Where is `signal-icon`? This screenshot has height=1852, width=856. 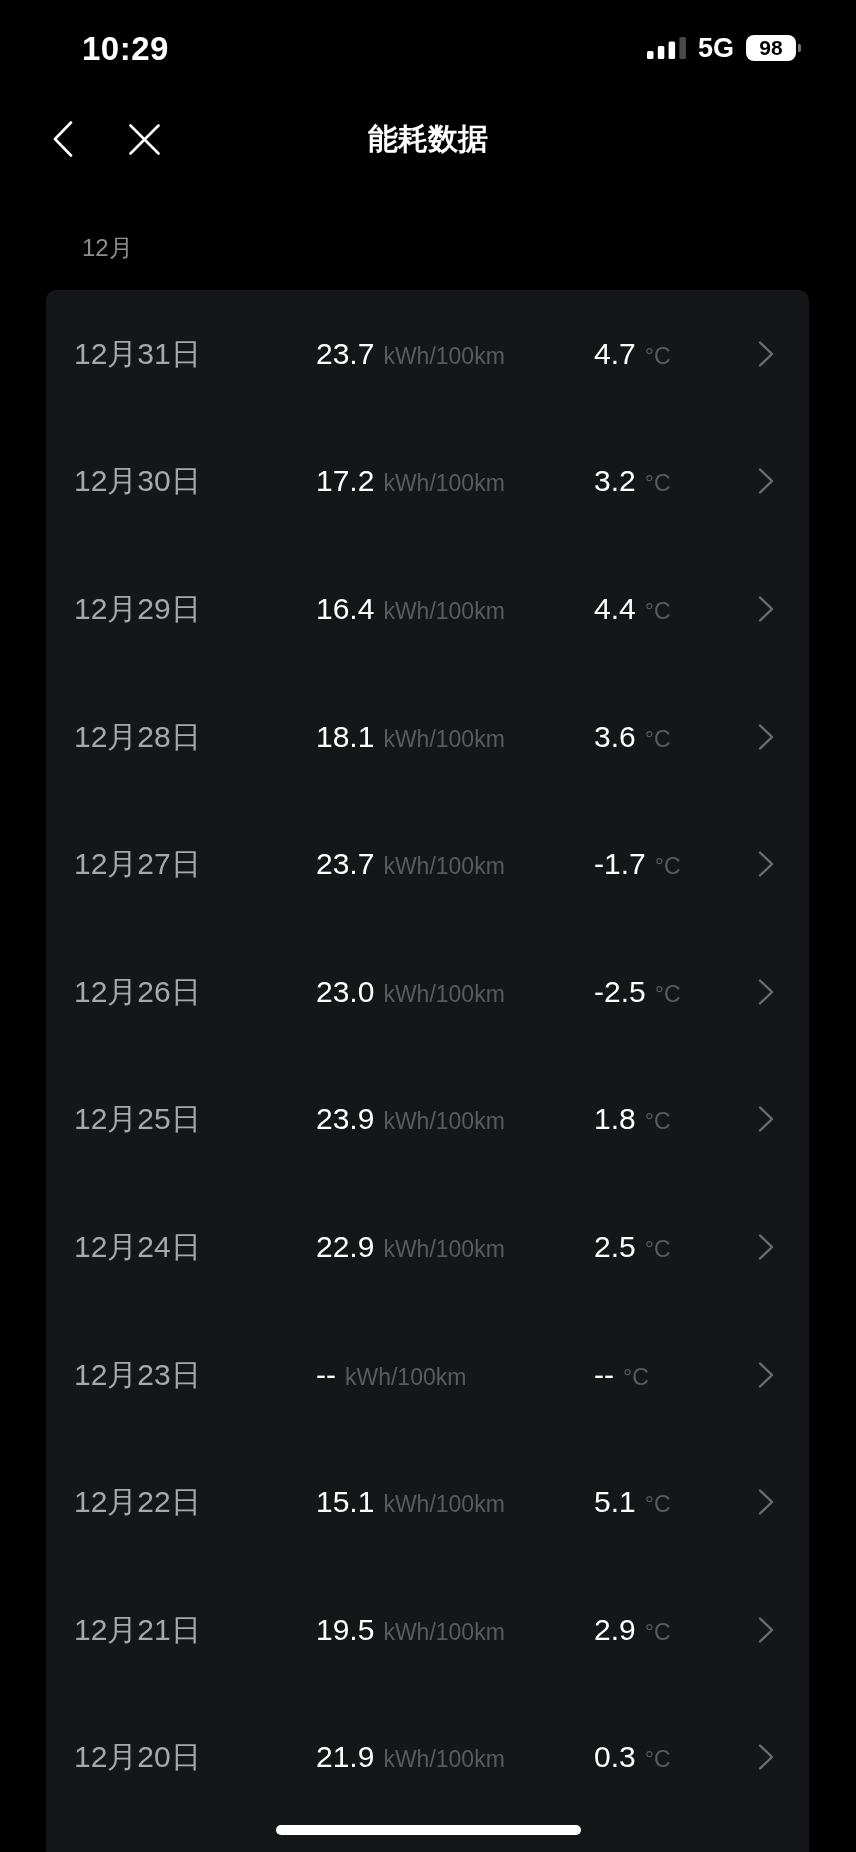 signal-icon is located at coordinates (666, 48).